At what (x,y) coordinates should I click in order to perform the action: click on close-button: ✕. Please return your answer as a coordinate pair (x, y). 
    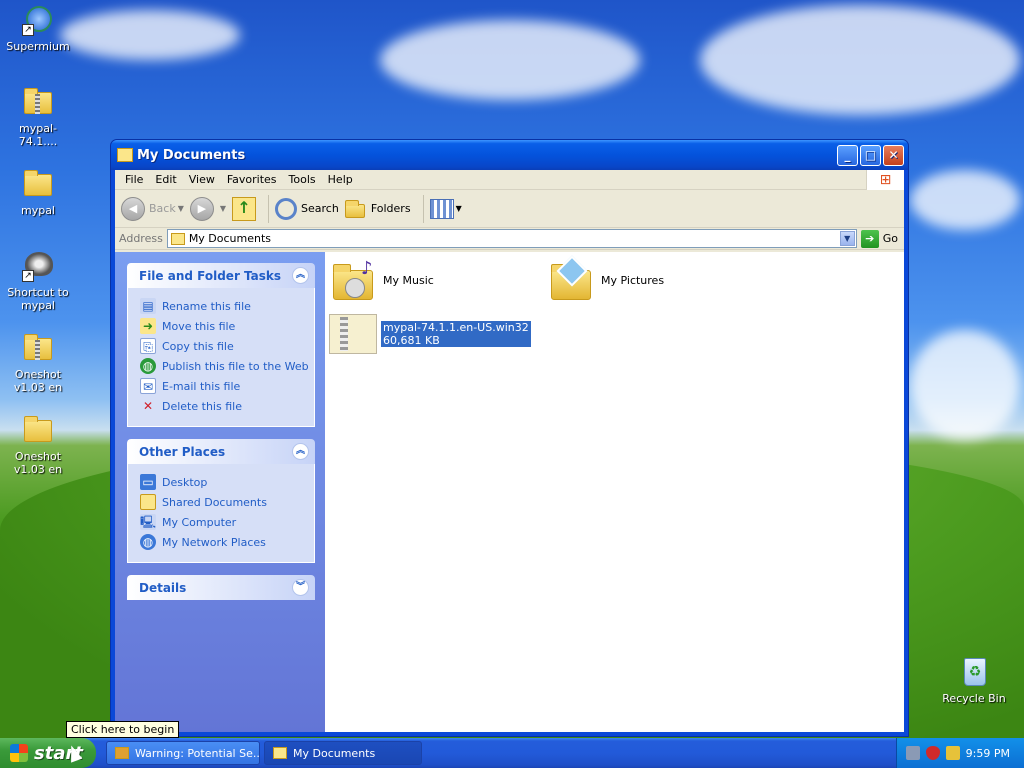
    Looking at the image, I should click on (893, 155).